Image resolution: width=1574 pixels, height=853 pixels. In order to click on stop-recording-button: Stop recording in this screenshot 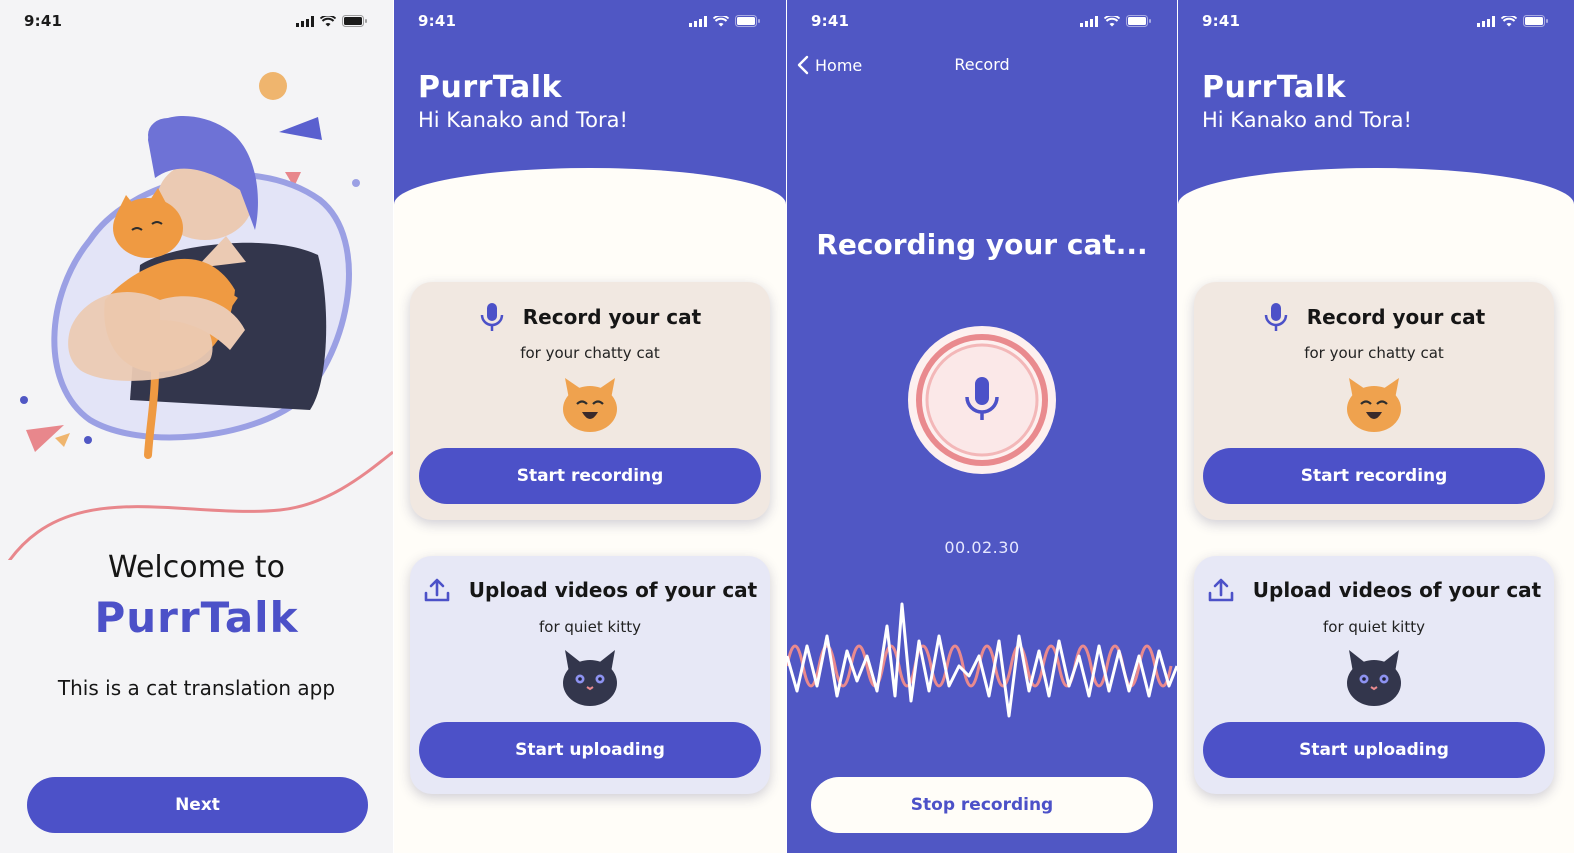, I will do `click(982, 805)`.